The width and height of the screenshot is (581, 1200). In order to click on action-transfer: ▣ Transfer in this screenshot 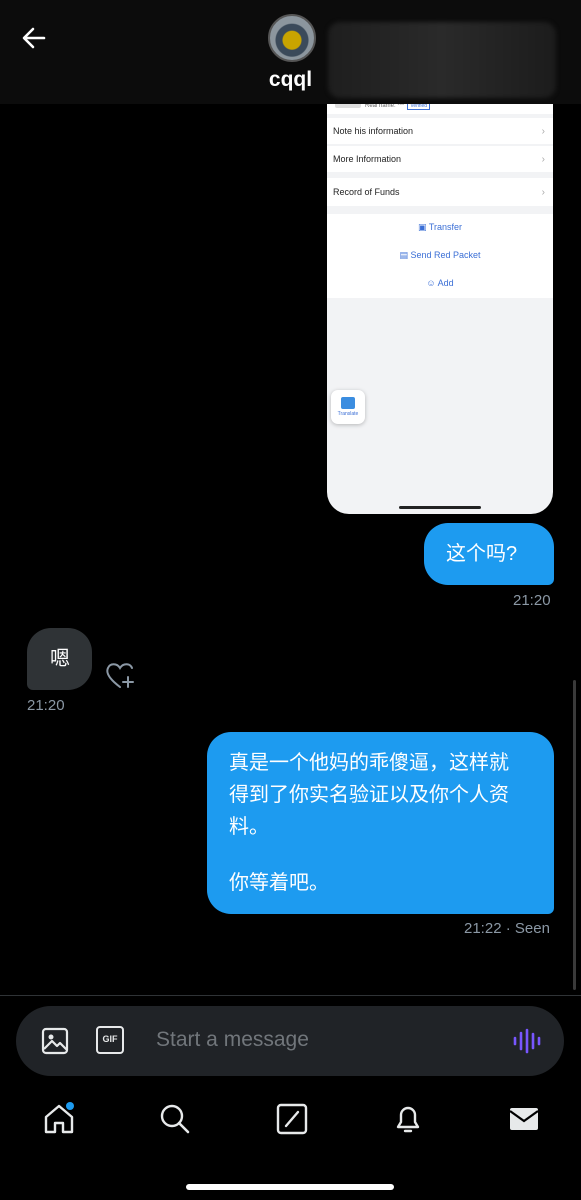, I will do `click(440, 227)`.